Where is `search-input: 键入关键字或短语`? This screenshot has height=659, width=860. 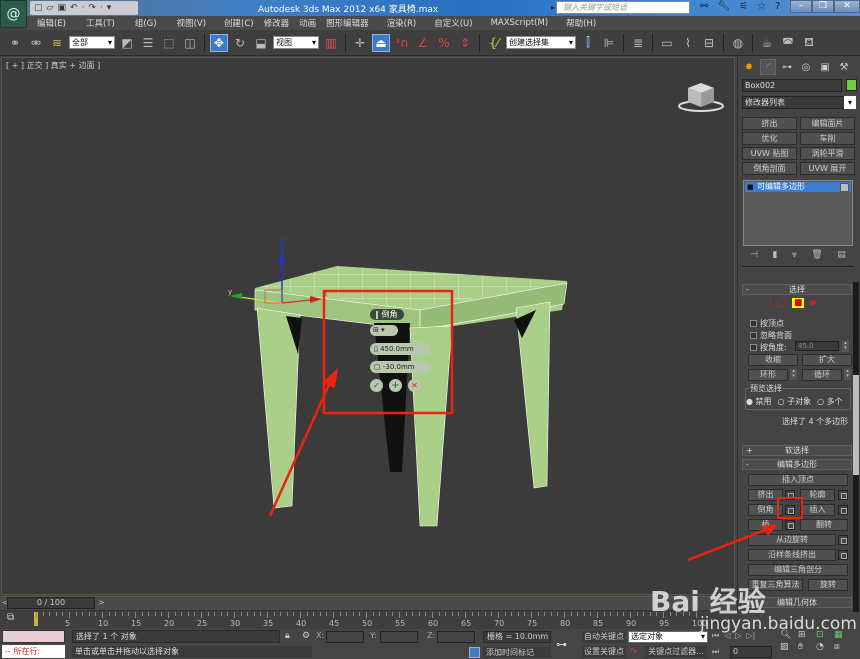
search-input: 键入关键字或短语 is located at coordinates (620, 7).